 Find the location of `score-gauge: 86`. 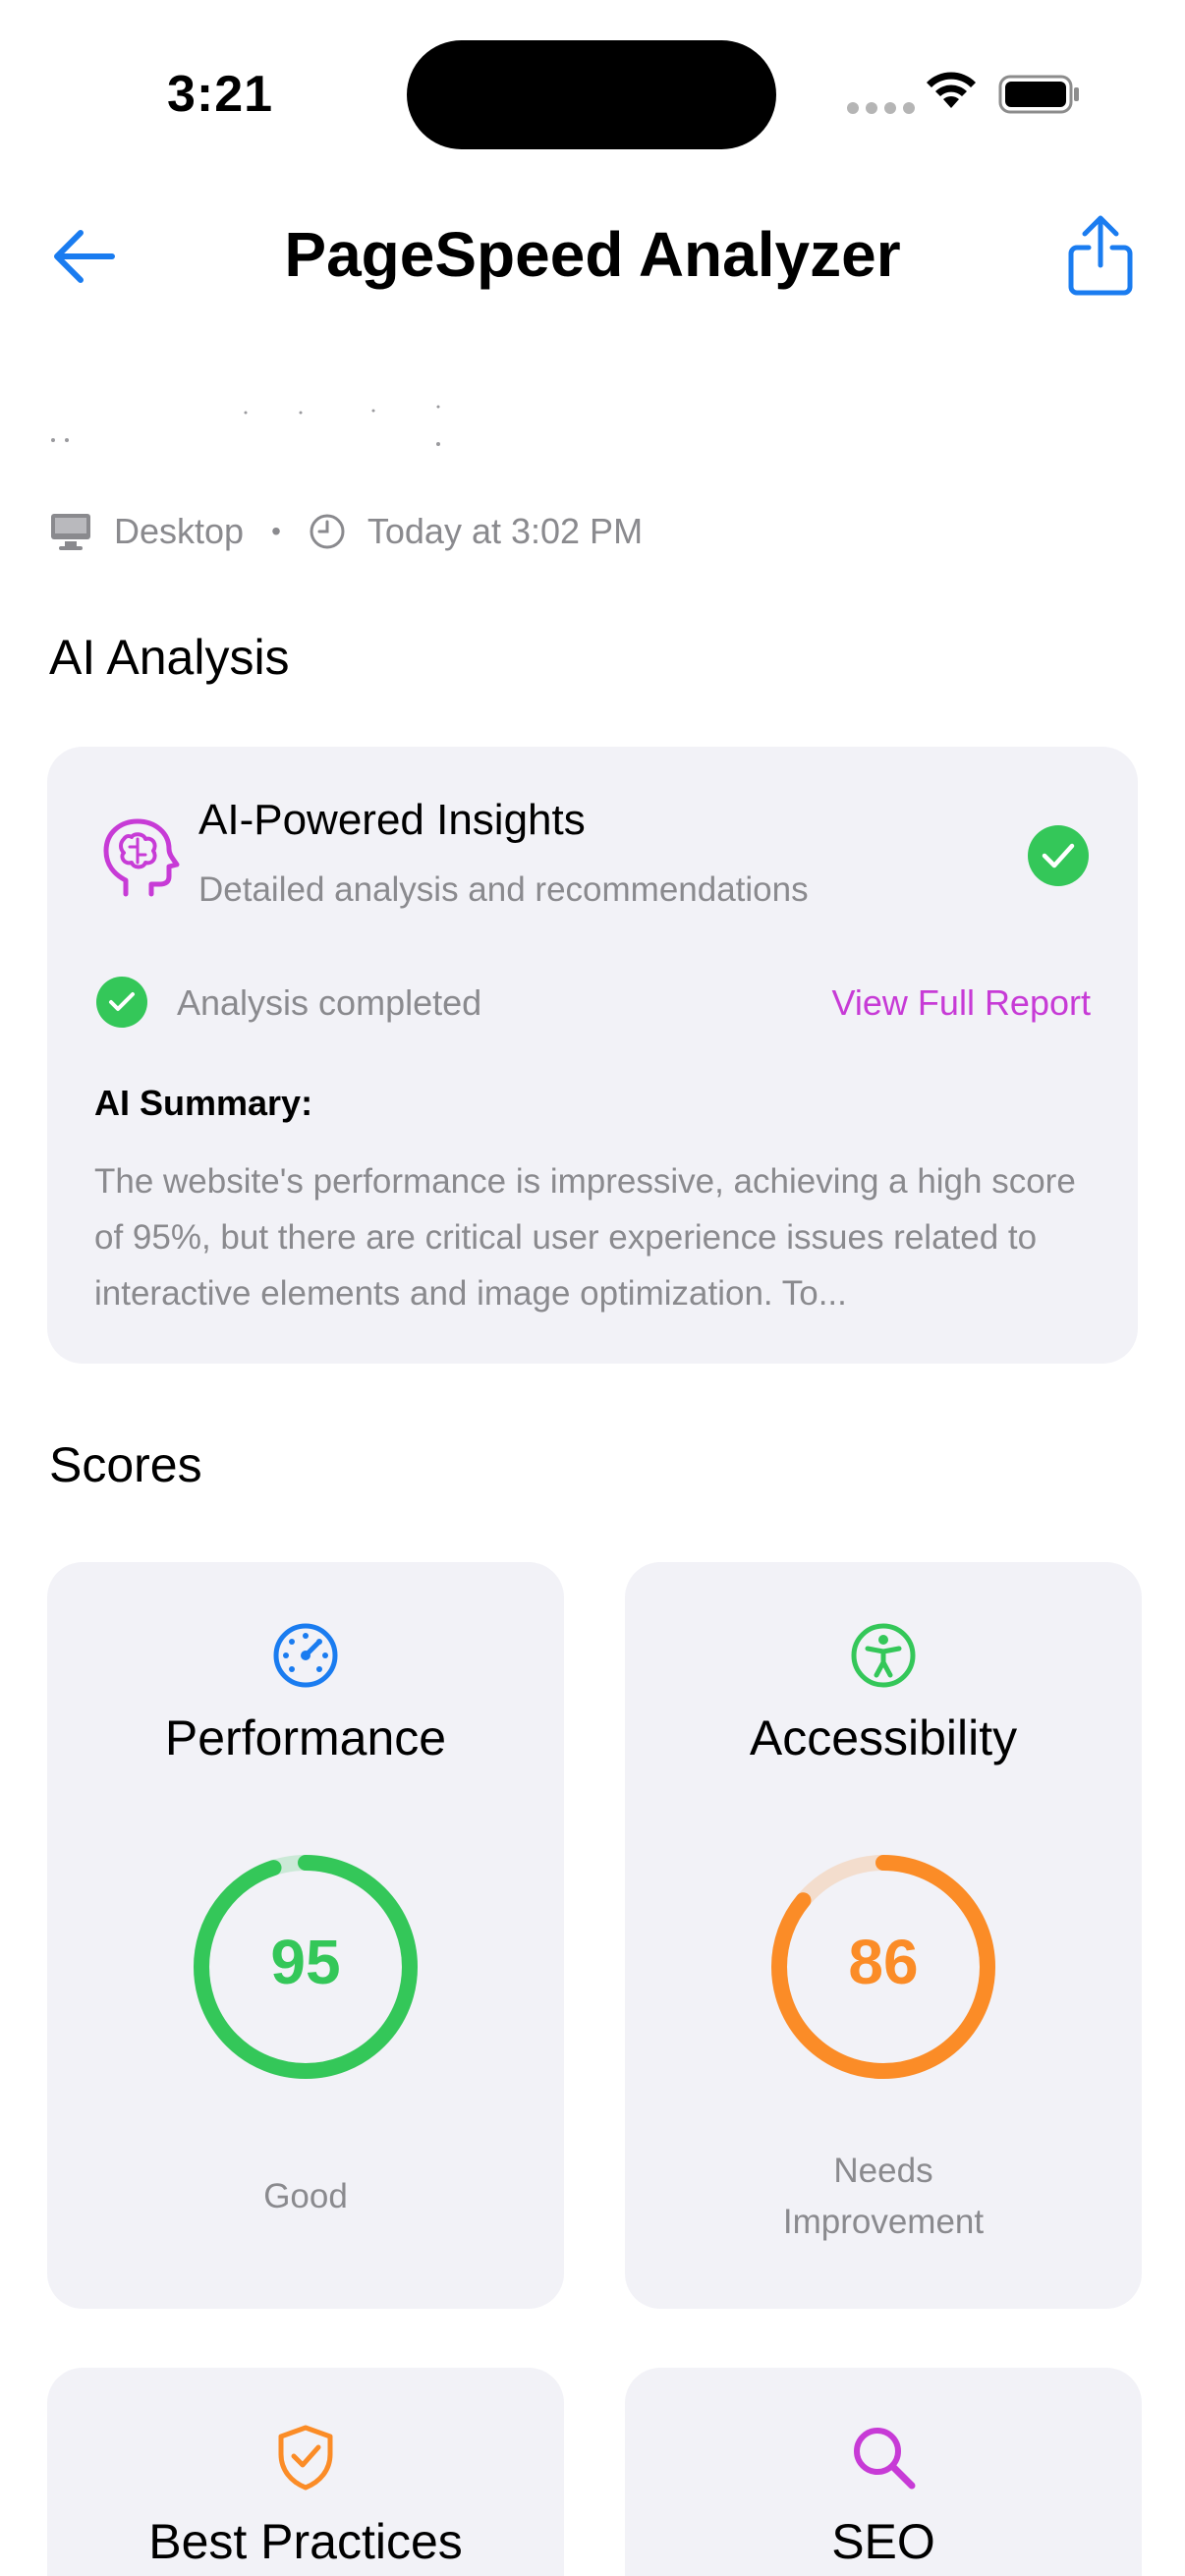

score-gauge: 86 is located at coordinates (883, 1967).